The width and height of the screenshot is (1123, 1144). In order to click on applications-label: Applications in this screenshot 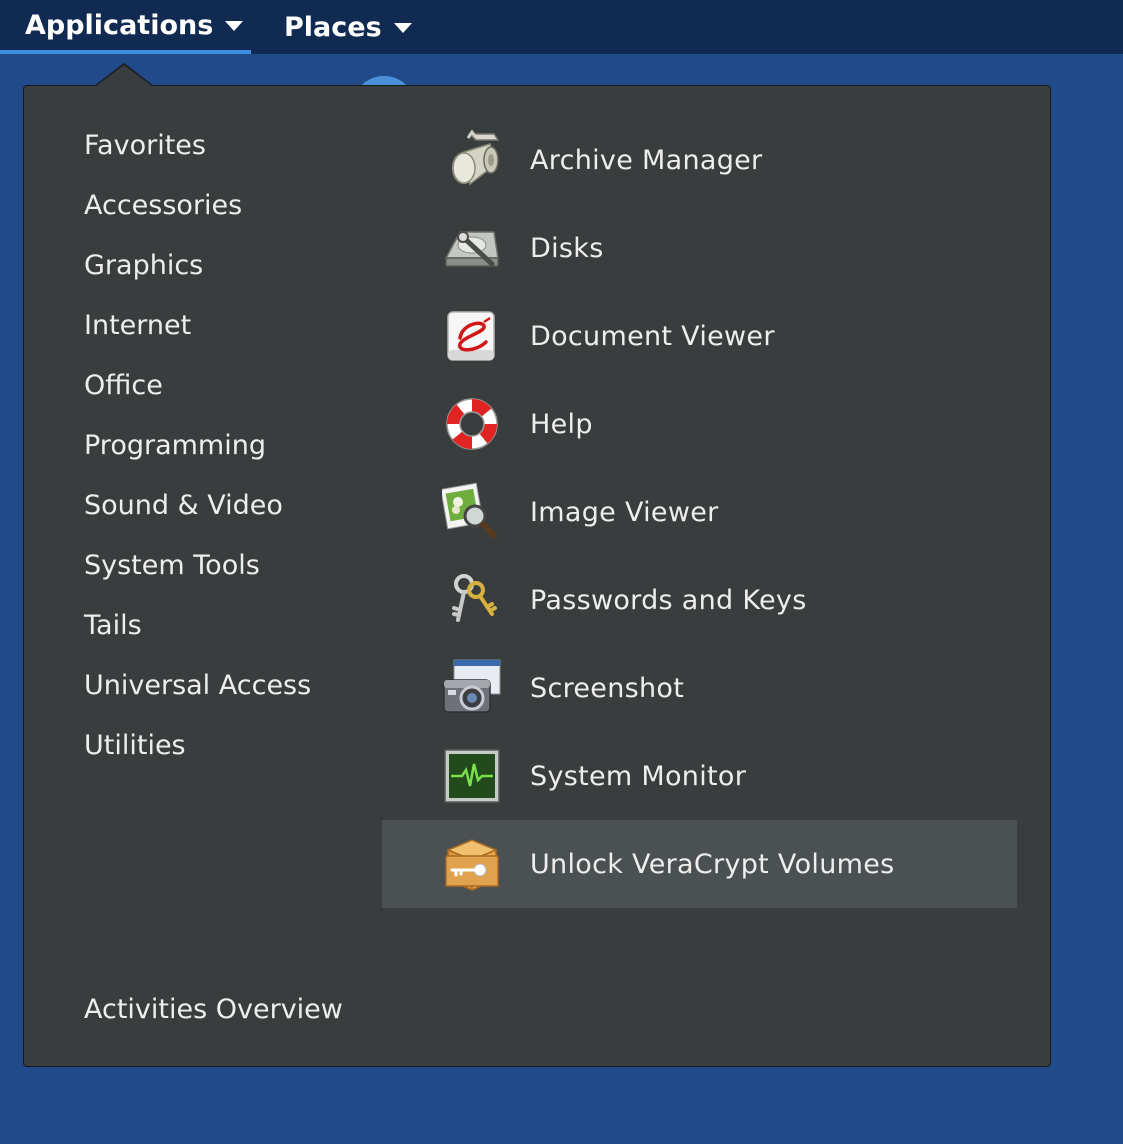, I will do `click(119, 25)`.